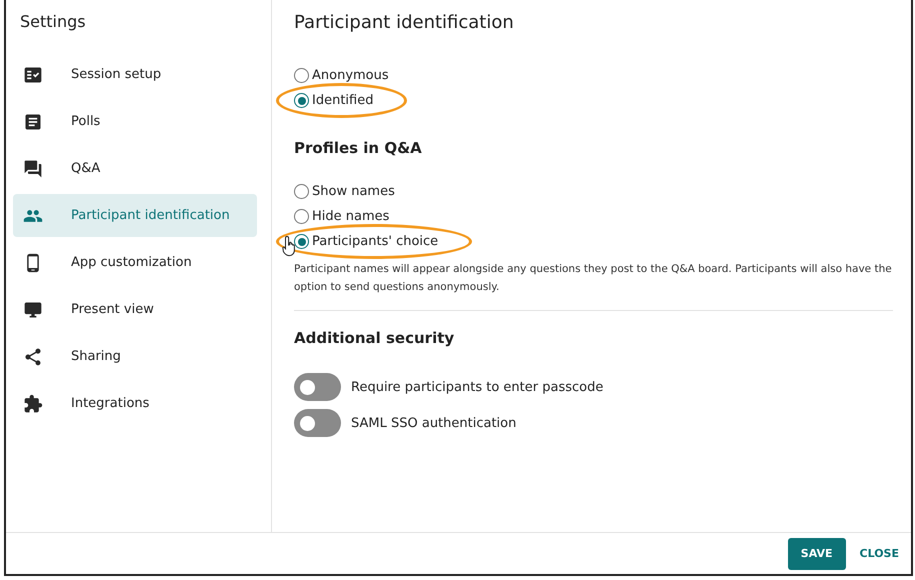 The width and height of the screenshot is (915, 580). I want to click on sidebar-item: Sharing, so click(135, 356).